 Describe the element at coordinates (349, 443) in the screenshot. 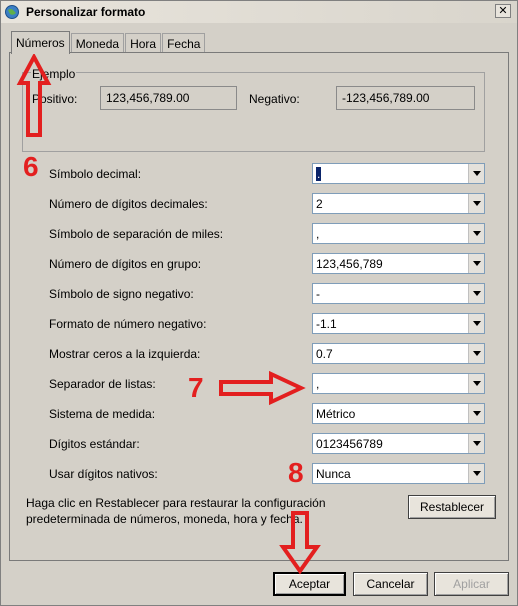

I see `combo-value: 0123456789` at that location.